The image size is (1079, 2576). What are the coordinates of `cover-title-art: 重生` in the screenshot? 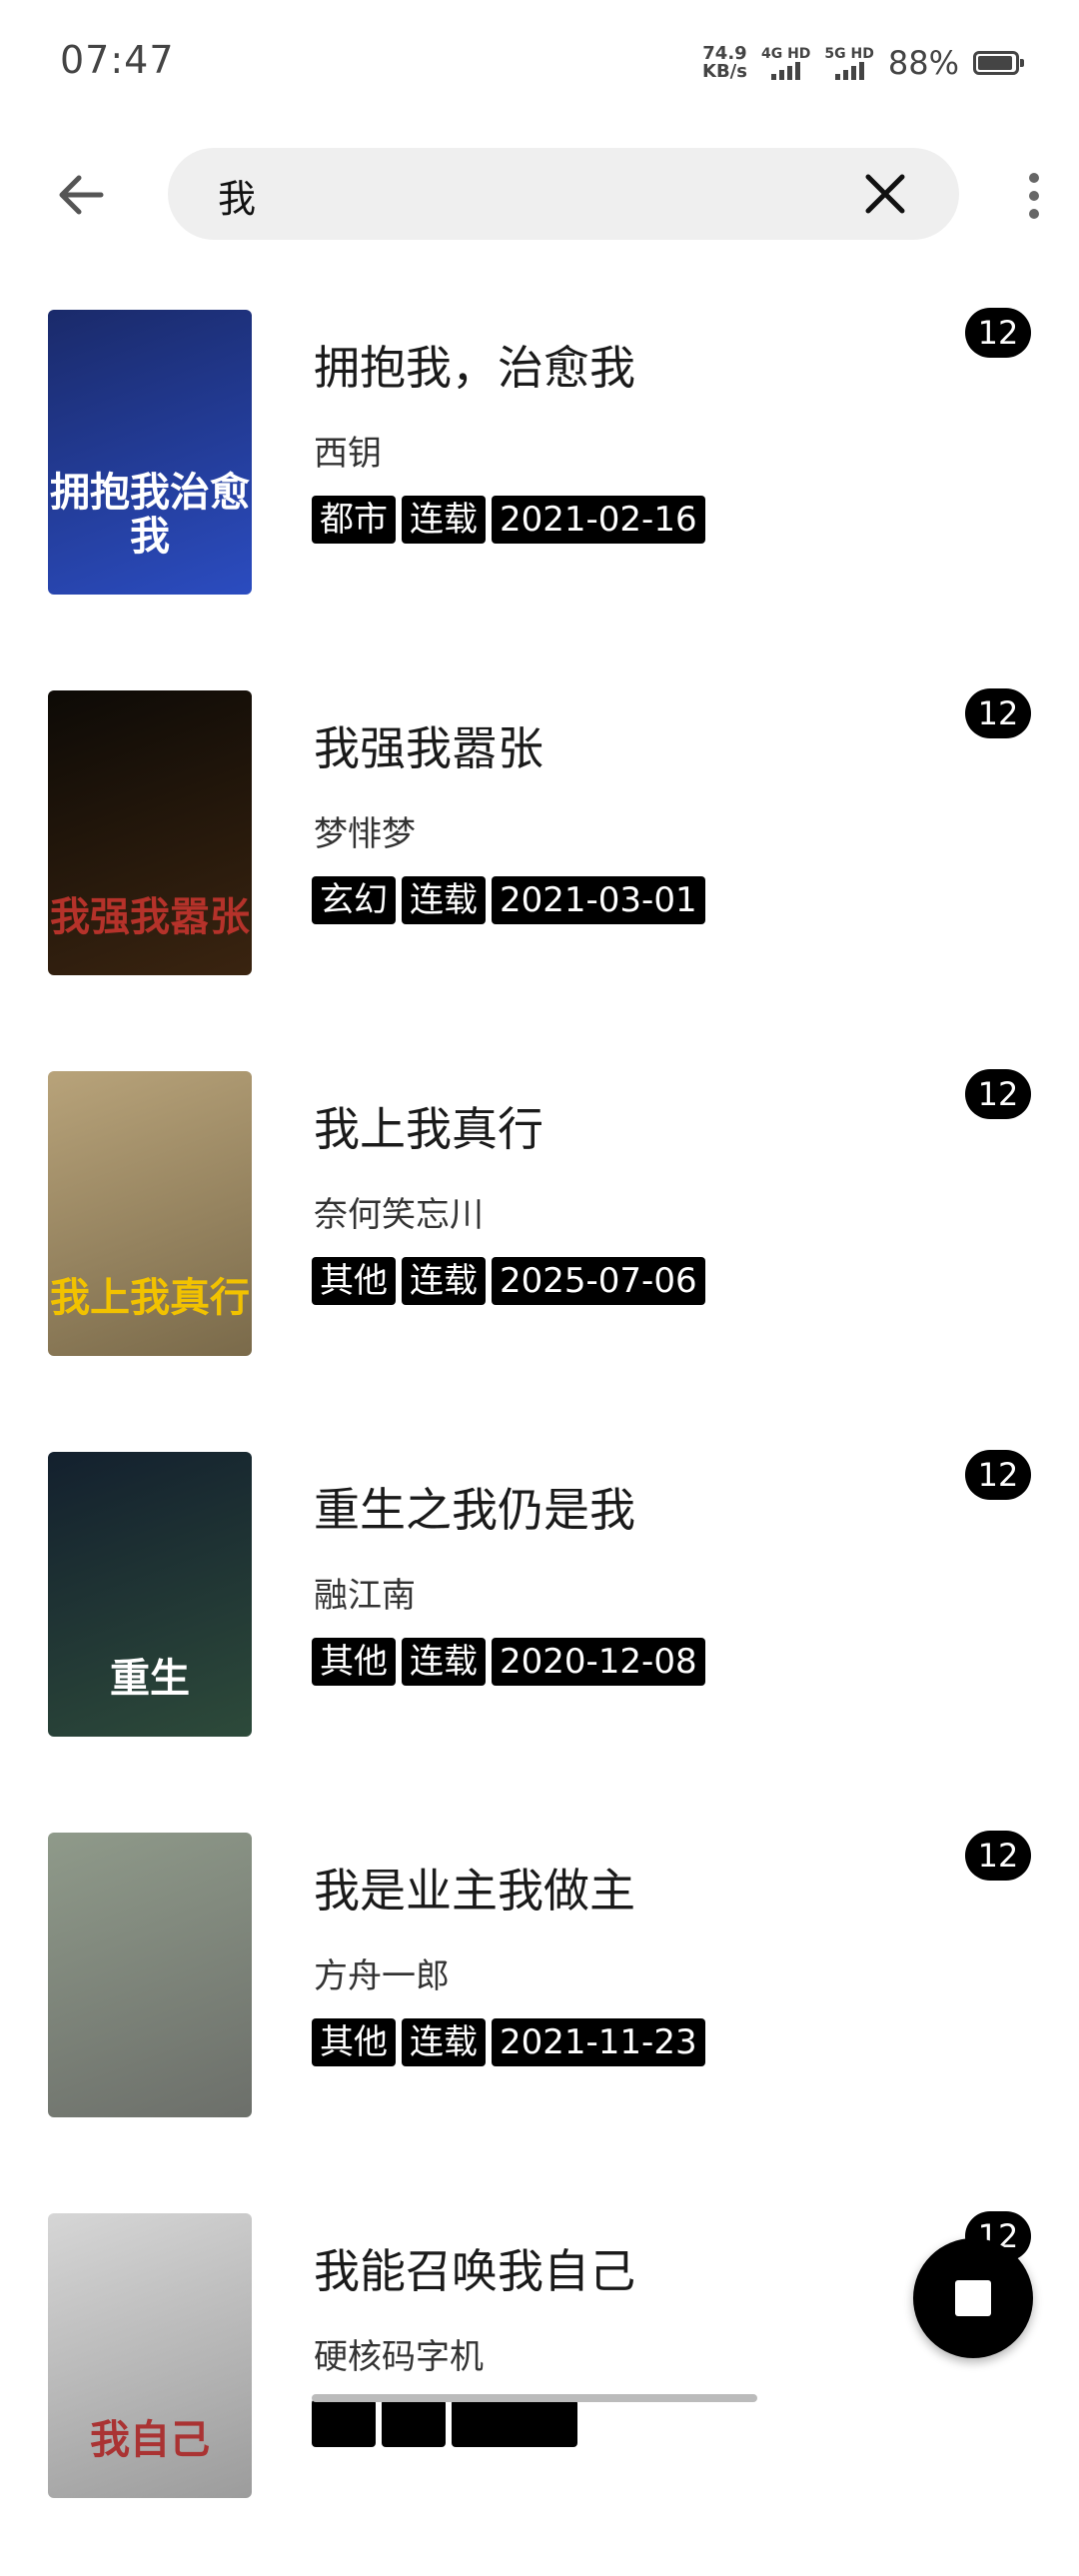 It's located at (150, 1678).